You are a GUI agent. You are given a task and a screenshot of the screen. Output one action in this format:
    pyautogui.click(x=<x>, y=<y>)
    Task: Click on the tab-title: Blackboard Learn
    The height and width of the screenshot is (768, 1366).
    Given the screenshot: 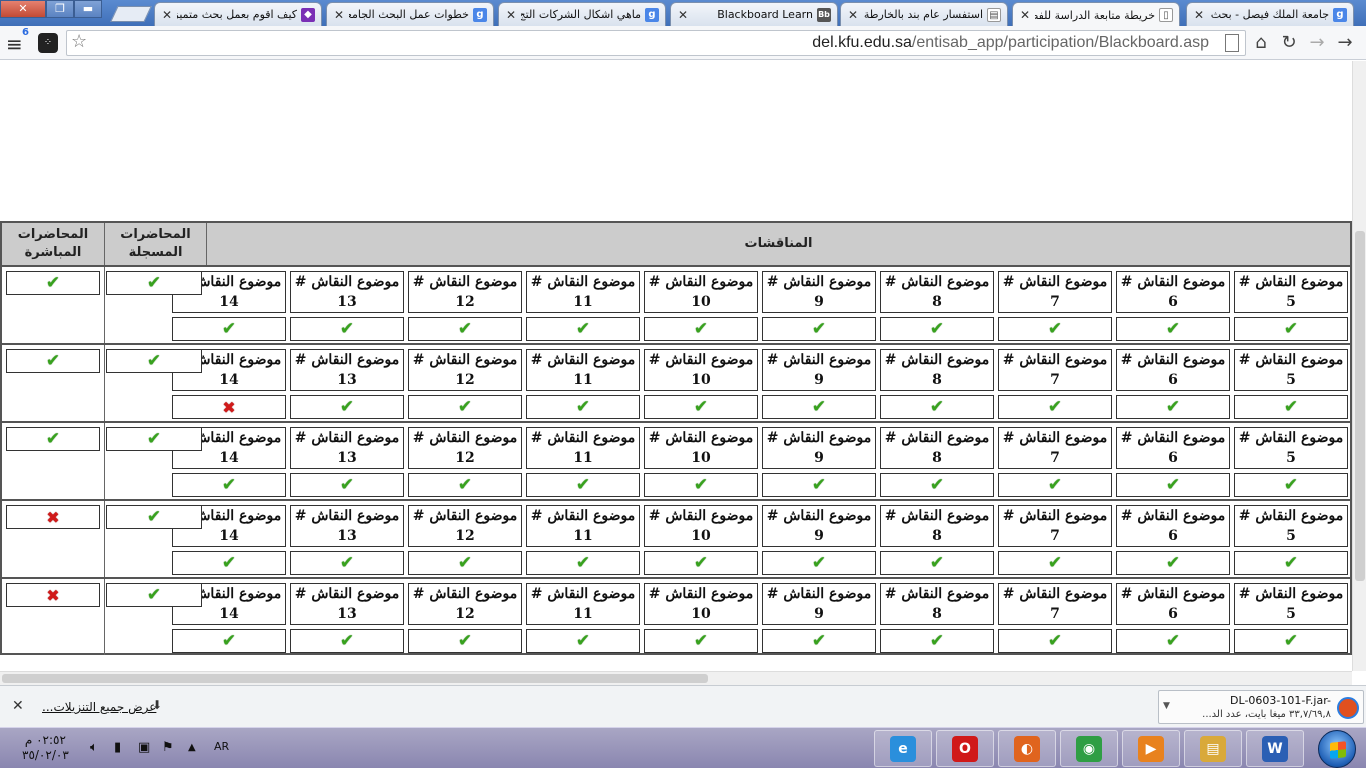 What is the action you would take?
    pyautogui.click(x=765, y=14)
    